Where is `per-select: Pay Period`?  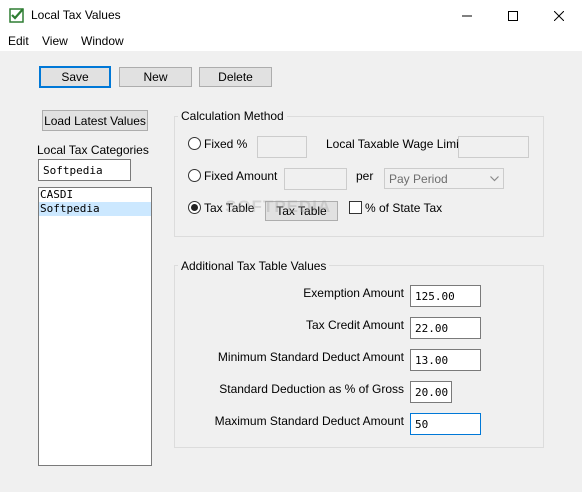
per-select: Pay Period is located at coordinates (444, 178).